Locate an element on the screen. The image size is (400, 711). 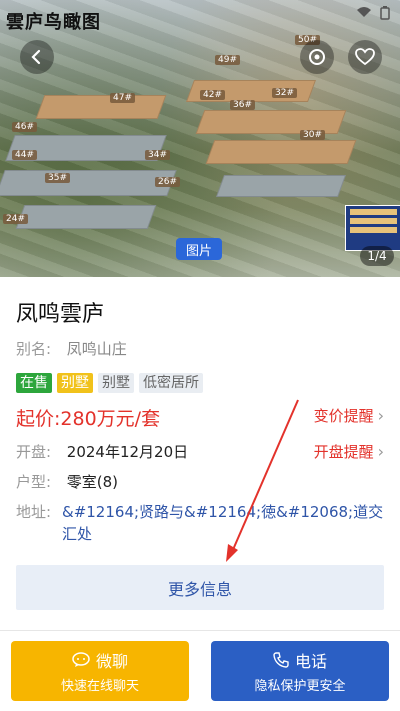
chat-main-label: 微聊 is located at coordinates (111, 661).